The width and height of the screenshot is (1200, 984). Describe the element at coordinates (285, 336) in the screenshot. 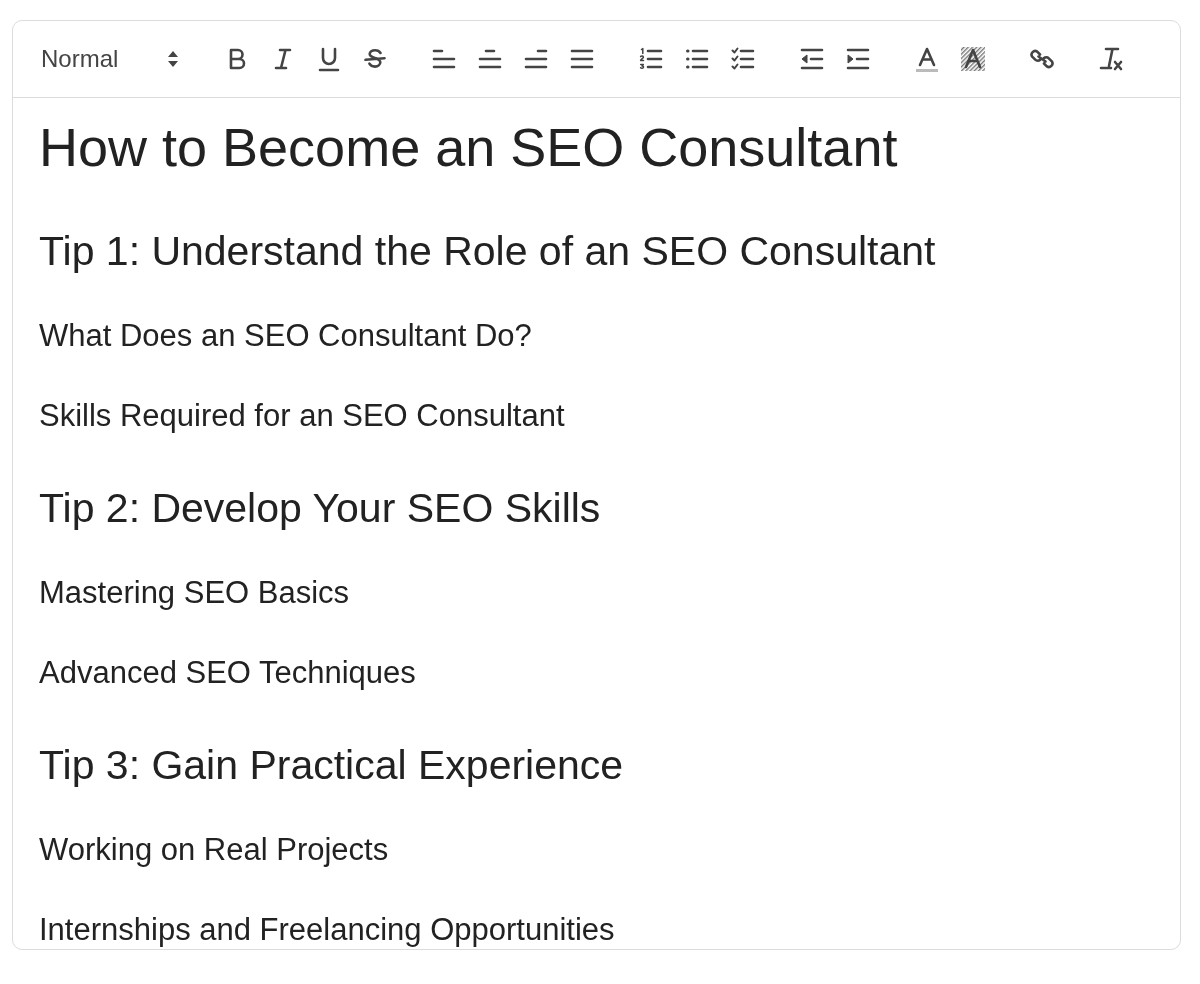

I see `subsection-heading: What Does an SEO Consultant Do?` at that location.